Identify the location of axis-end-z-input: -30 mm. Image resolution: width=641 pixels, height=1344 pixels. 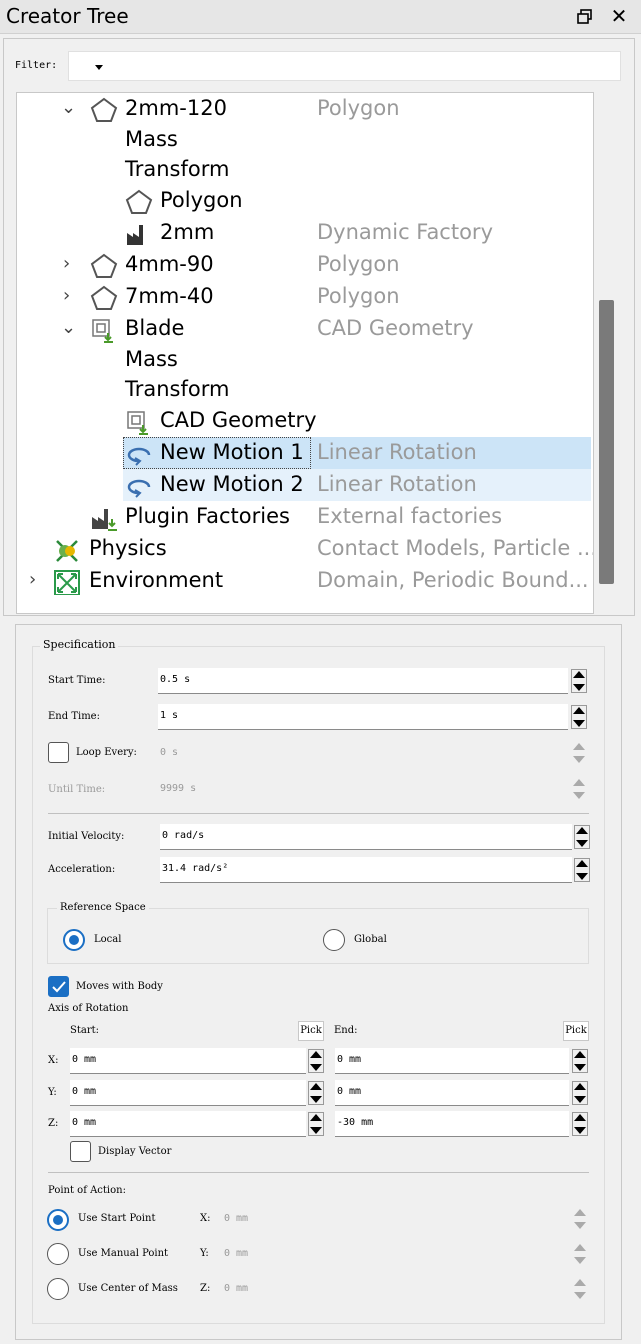
(452, 1124).